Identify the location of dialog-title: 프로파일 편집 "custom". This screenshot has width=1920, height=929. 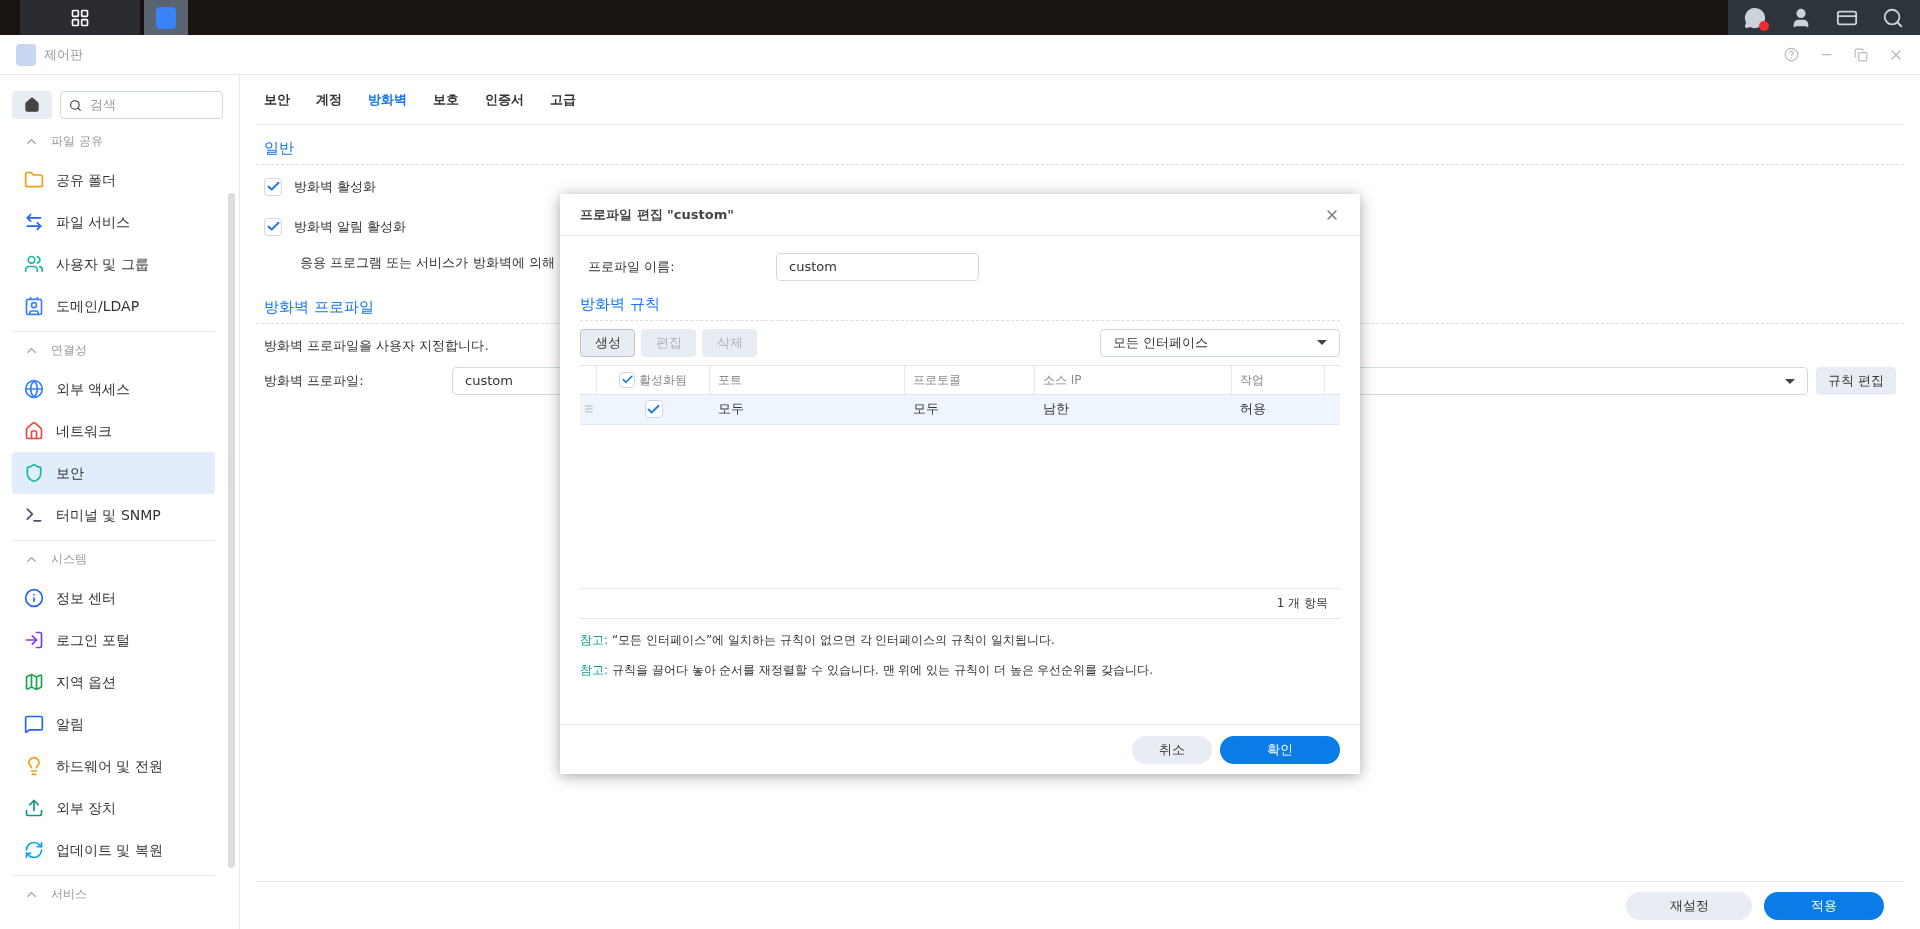
(657, 214).